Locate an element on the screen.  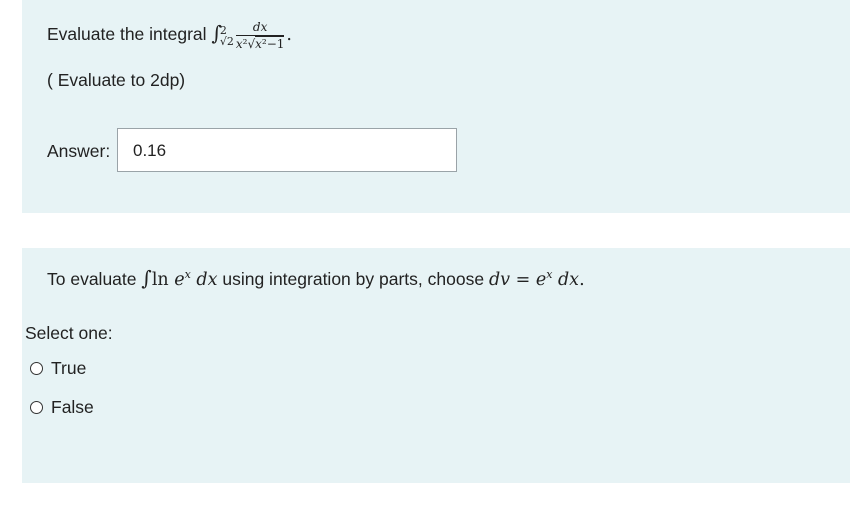
question-1-text: Evaluate the integral ∫ 2 √2 dx x²√x²−1. is located at coordinates (169, 35).